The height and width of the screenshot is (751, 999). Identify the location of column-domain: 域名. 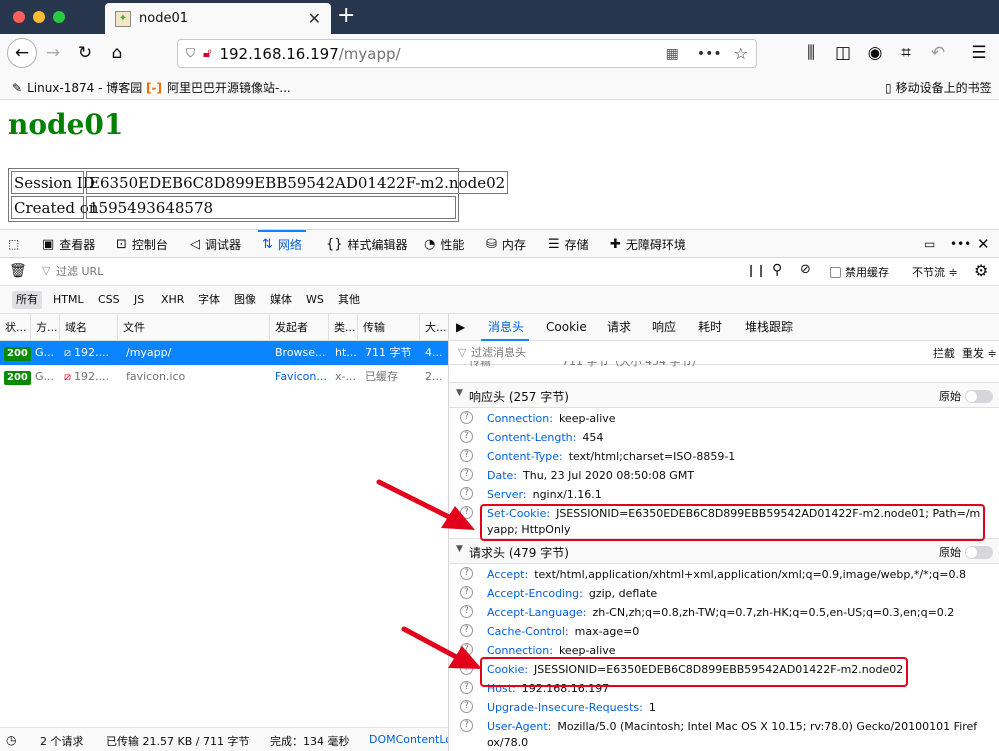
(89, 327).